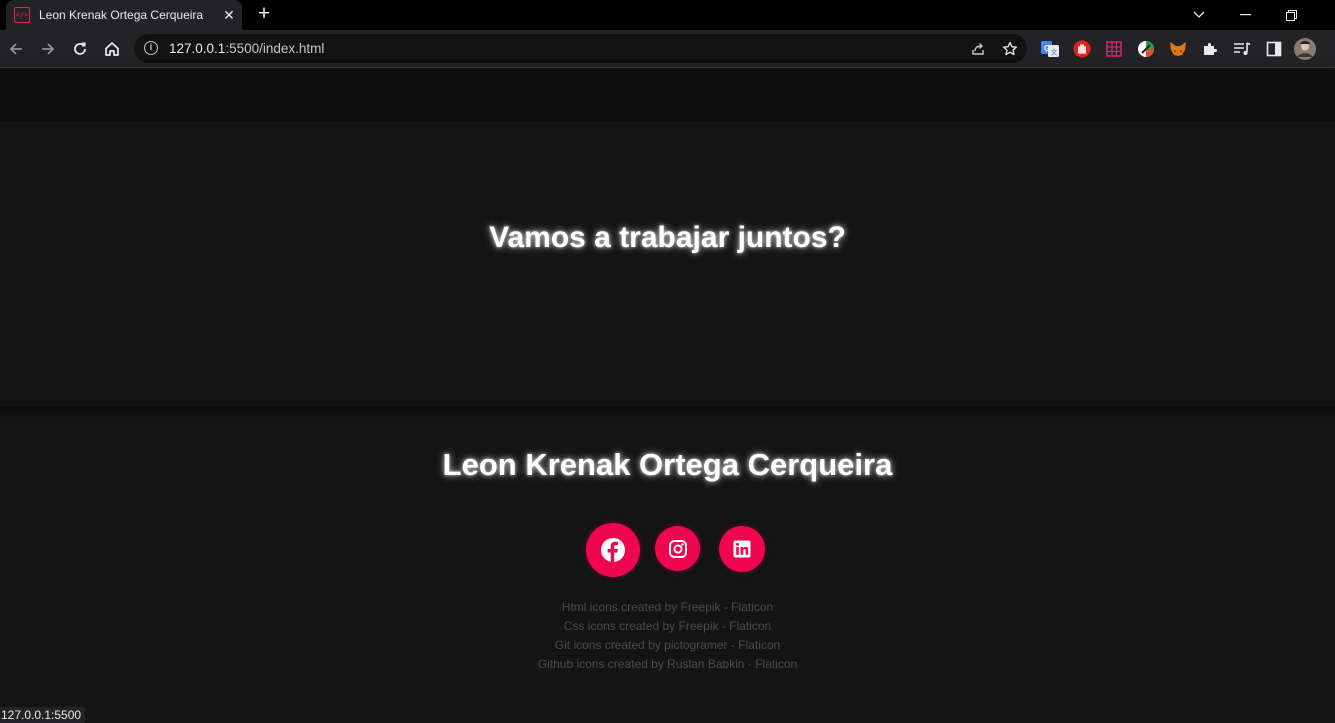 The width and height of the screenshot is (1335, 723). What do you see at coordinates (1291, 15) in the screenshot?
I see `restore-button` at bounding box center [1291, 15].